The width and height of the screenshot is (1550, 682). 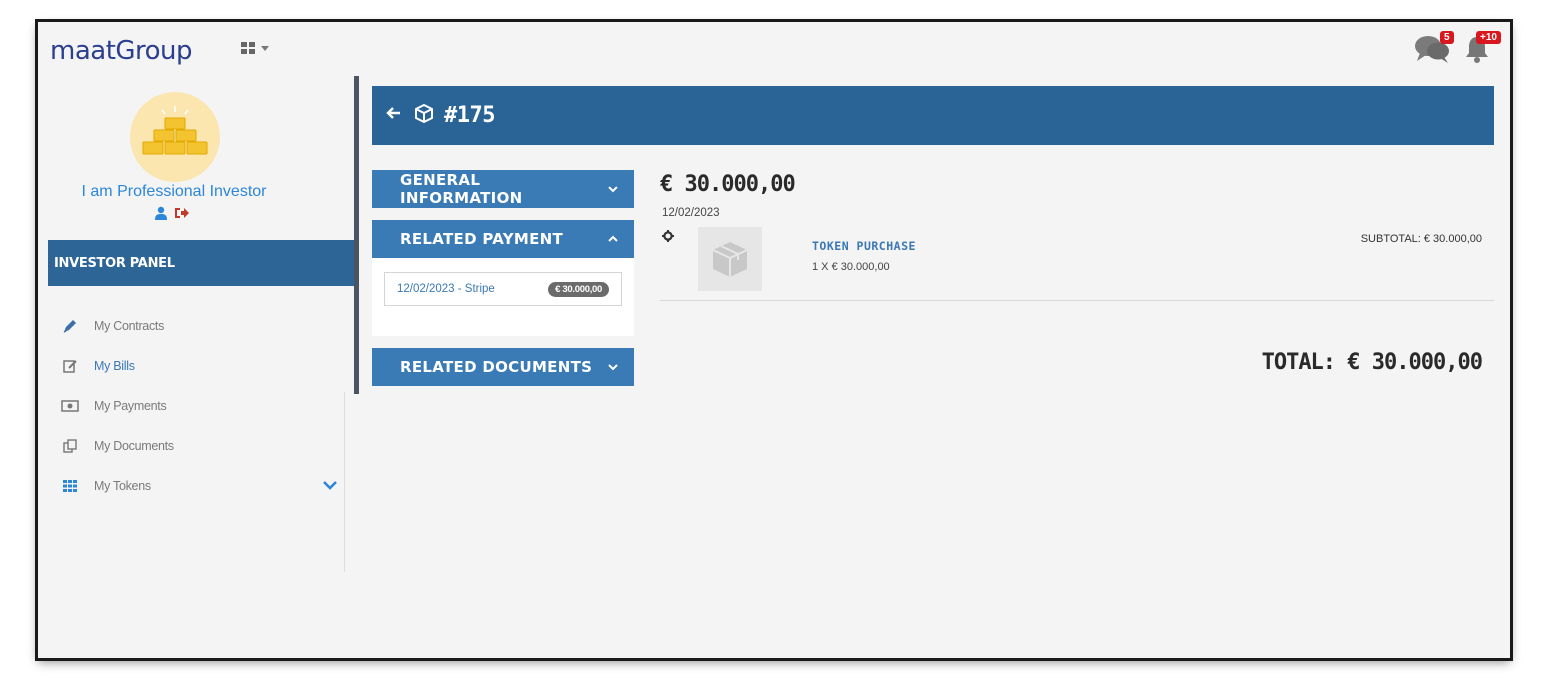 What do you see at coordinates (121, 51) in the screenshot?
I see `app-logo: maatGroup` at bounding box center [121, 51].